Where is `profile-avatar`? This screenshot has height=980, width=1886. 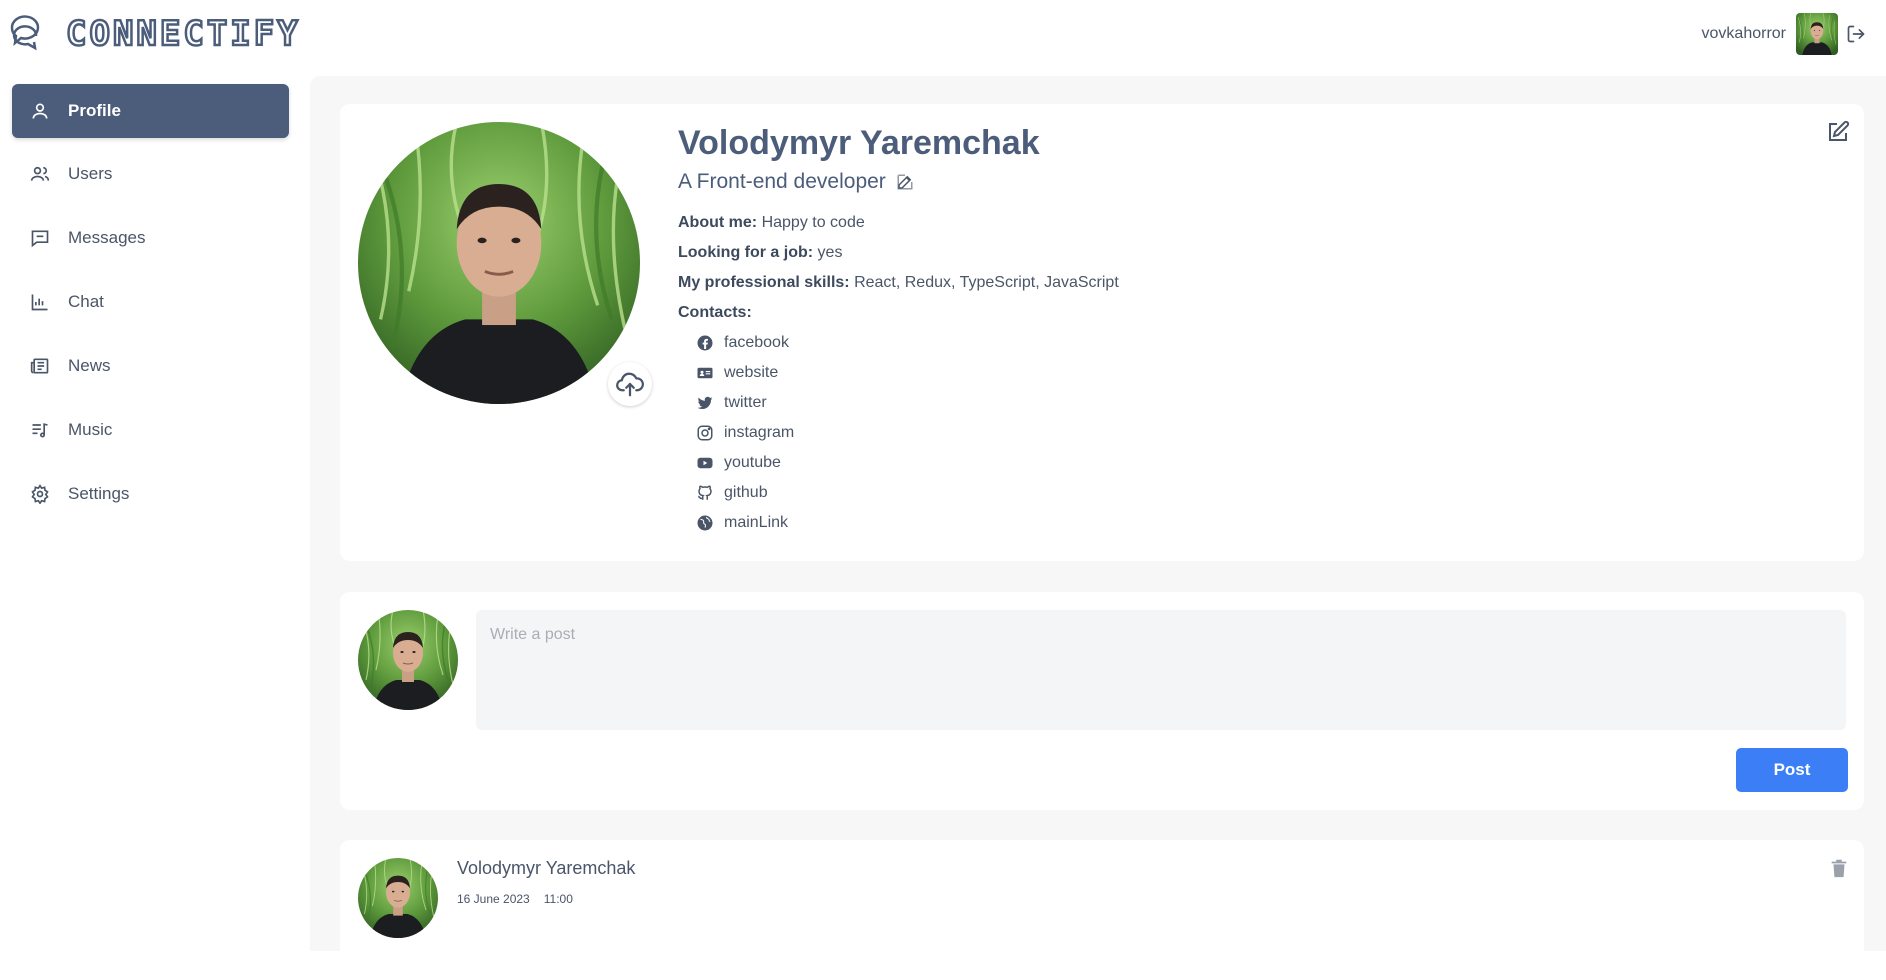 profile-avatar is located at coordinates (499, 263).